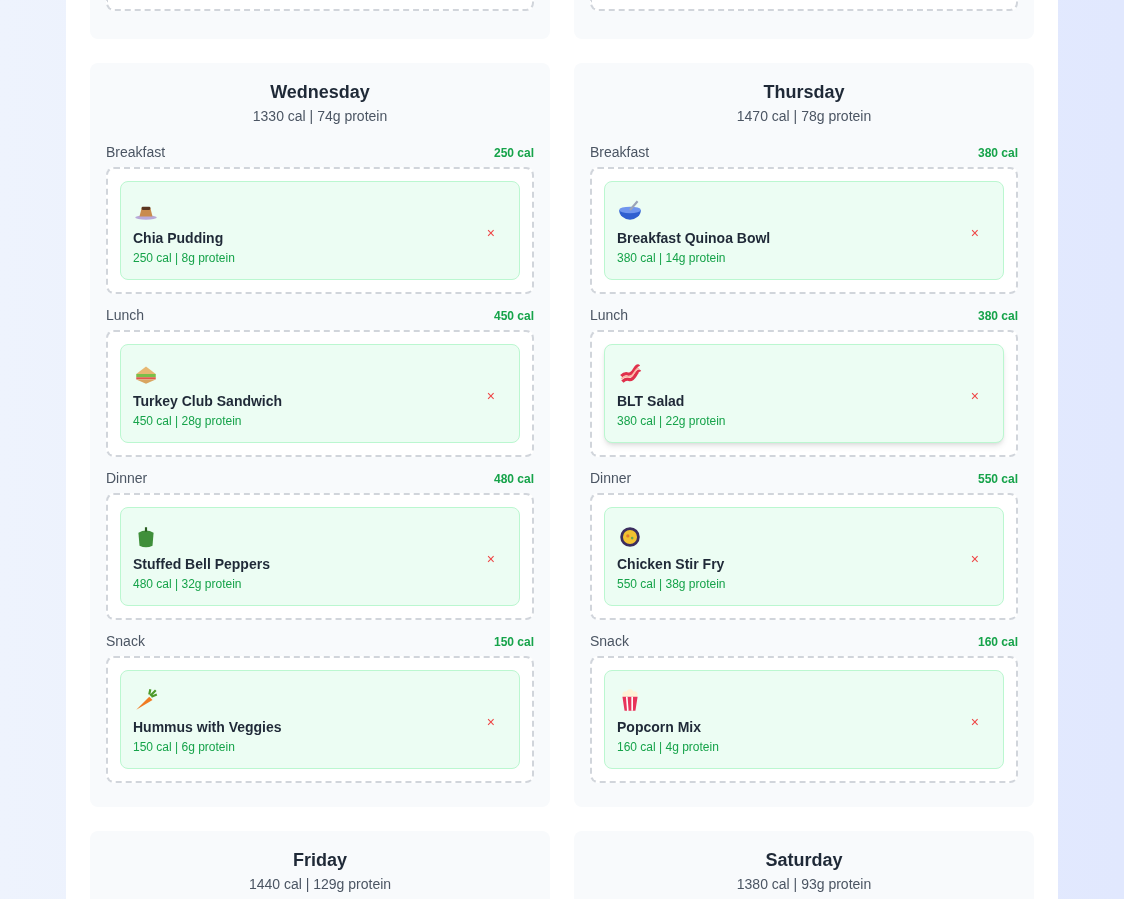  I want to click on slot-calories: 250 cal, so click(513, 153).